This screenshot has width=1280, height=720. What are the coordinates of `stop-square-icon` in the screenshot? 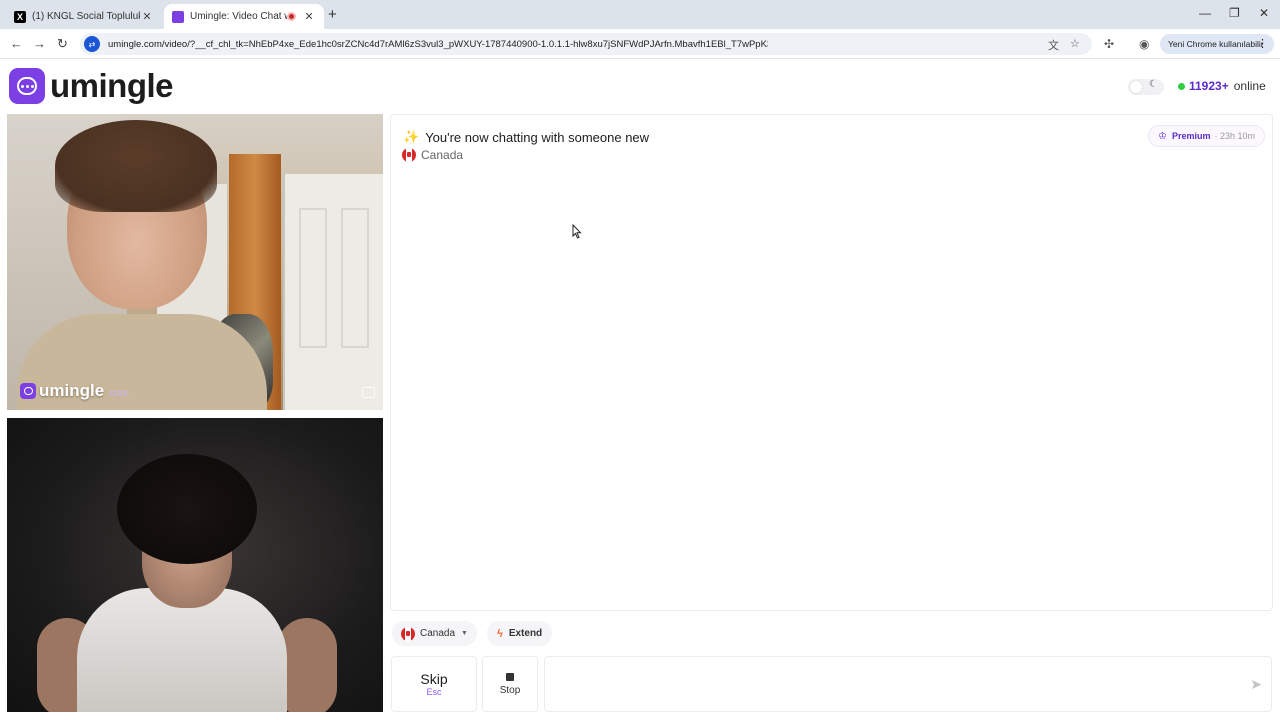 It's located at (510, 676).